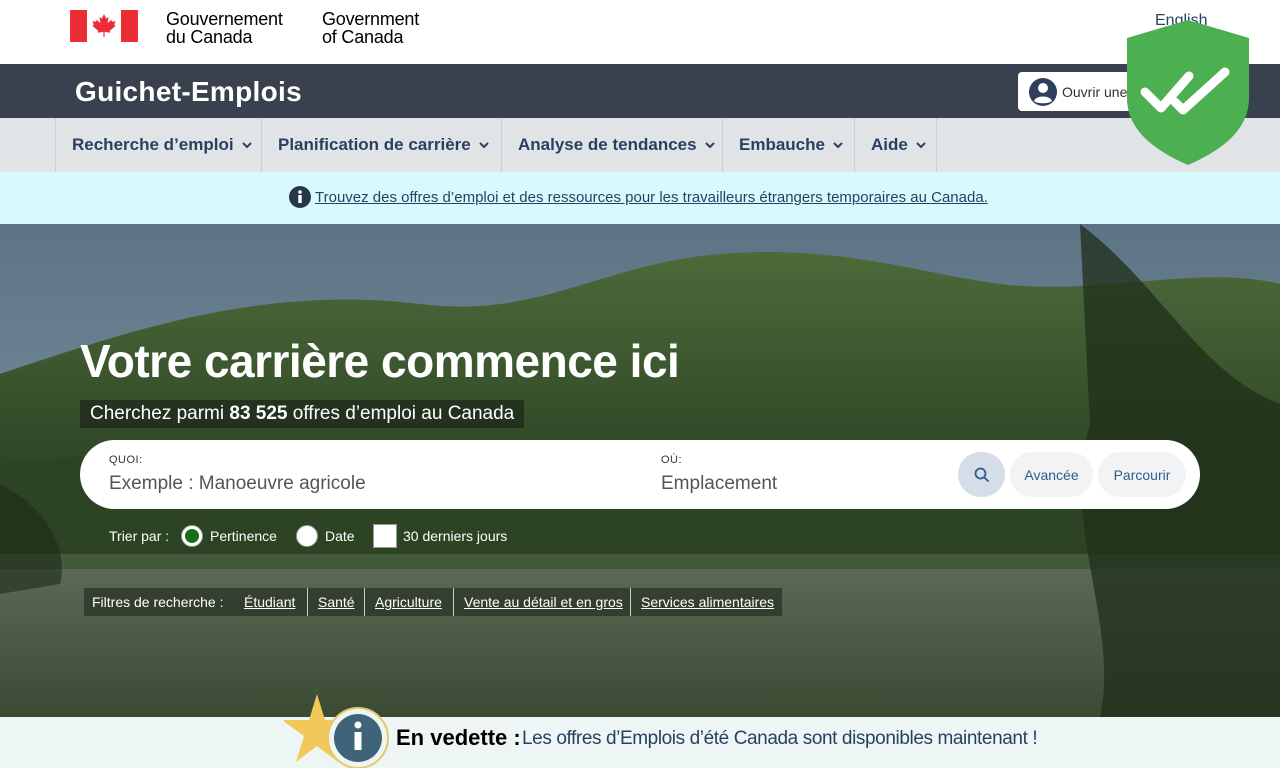  What do you see at coordinates (607, 144) in the screenshot?
I see `menu-item-label: Analyse de tendances` at bounding box center [607, 144].